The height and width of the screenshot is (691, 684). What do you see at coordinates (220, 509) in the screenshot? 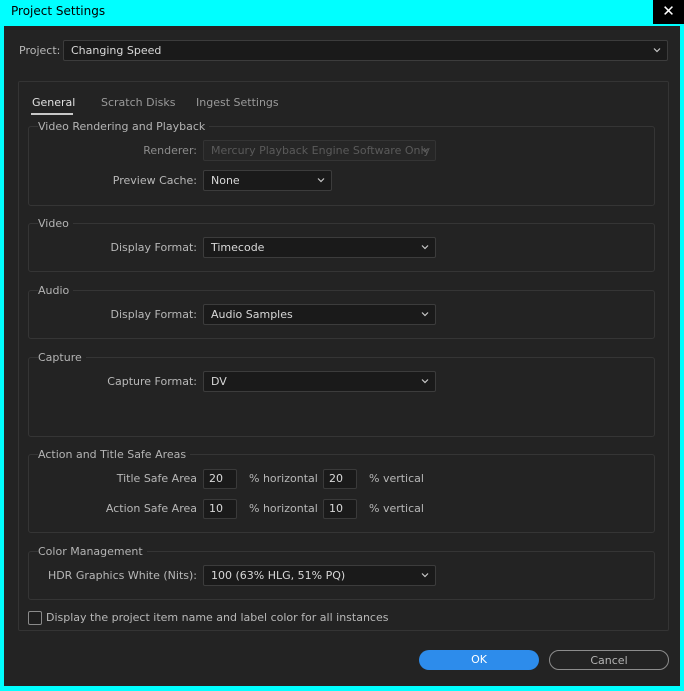
I see `action-safe-horizontal-input: 10` at bounding box center [220, 509].